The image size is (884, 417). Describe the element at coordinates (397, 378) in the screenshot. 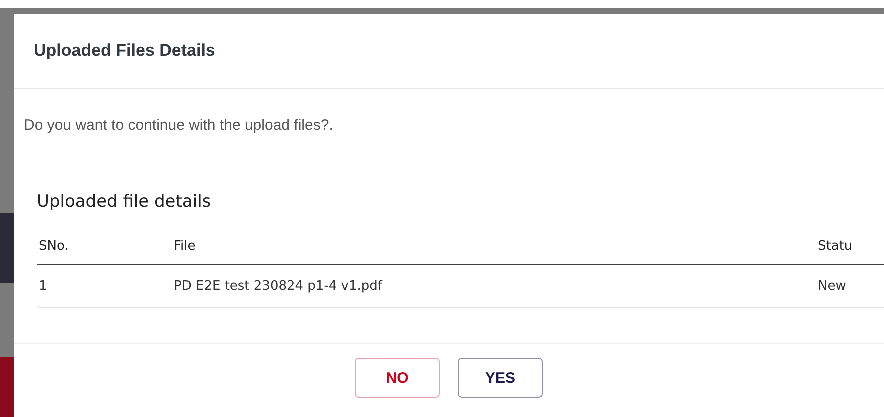

I see `no-button: NO` at that location.